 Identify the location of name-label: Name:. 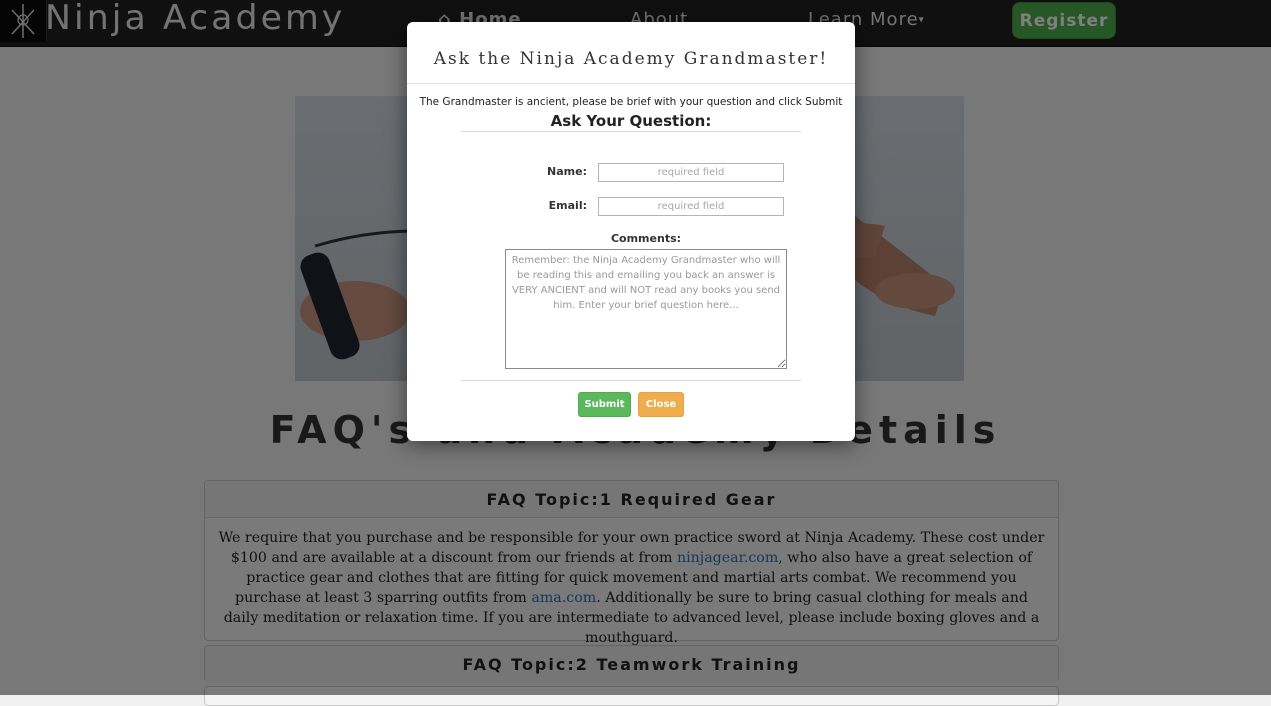
(567, 171).